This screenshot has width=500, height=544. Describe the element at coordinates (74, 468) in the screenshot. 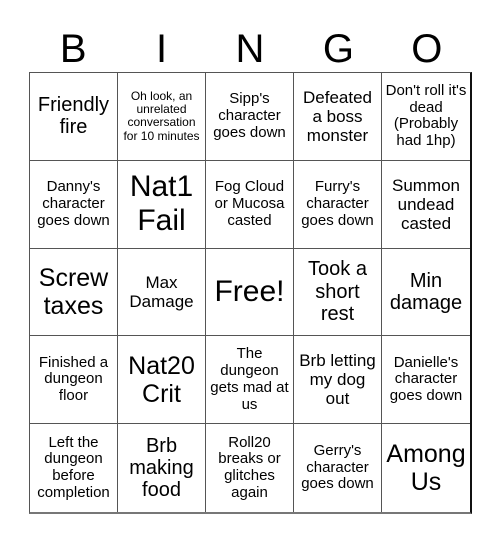

I see `bingo-cell: Left the dungeon before completion` at that location.